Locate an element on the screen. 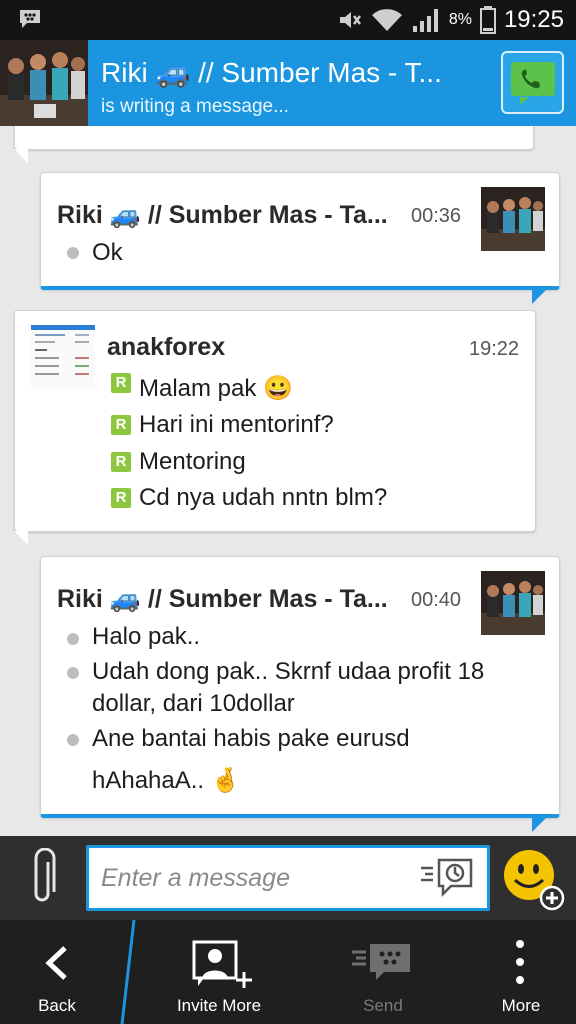  composer-bar is located at coordinates (288, 878).